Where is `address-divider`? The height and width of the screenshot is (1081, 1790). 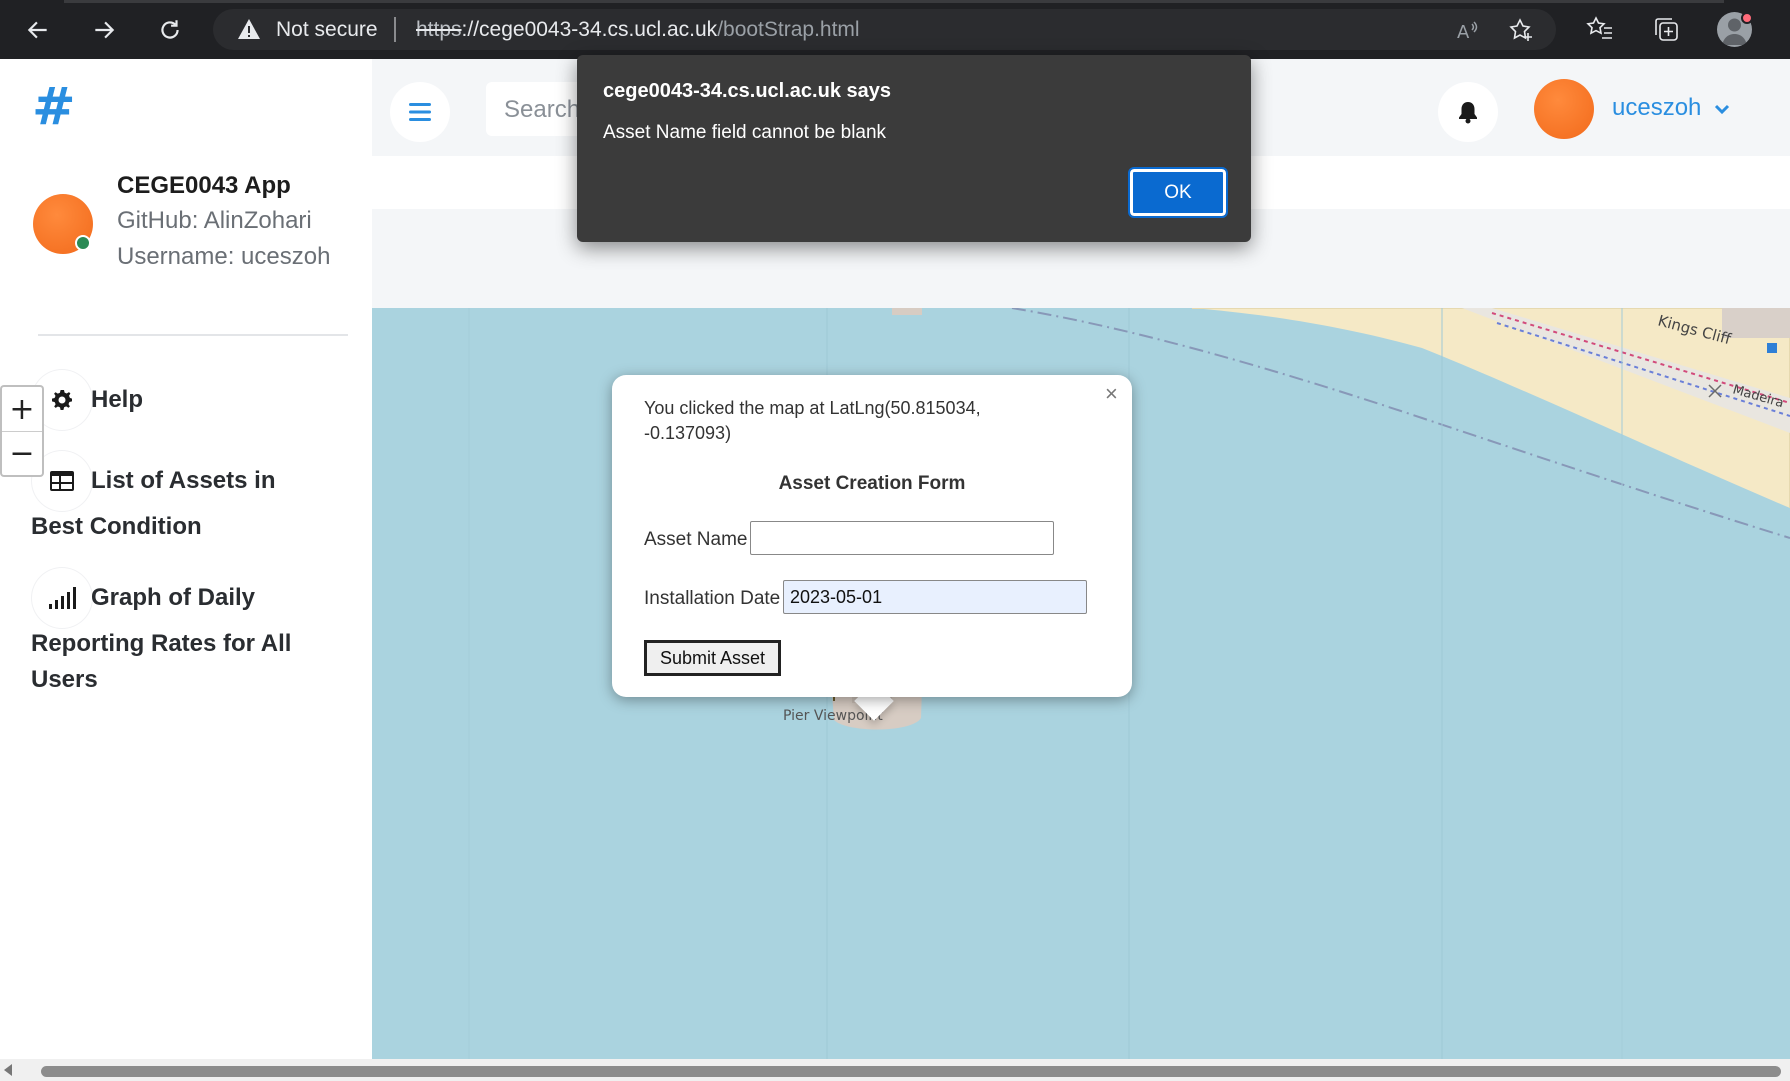
address-divider is located at coordinates (395, 29).